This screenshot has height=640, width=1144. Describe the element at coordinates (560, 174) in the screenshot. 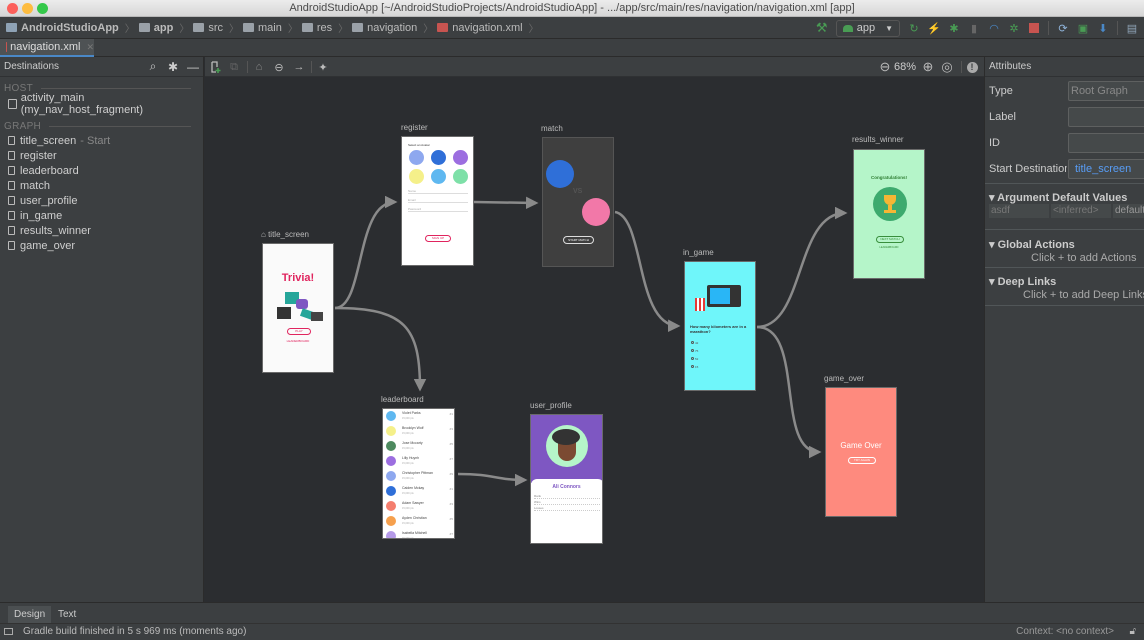

I see `player-avatar` at that location.